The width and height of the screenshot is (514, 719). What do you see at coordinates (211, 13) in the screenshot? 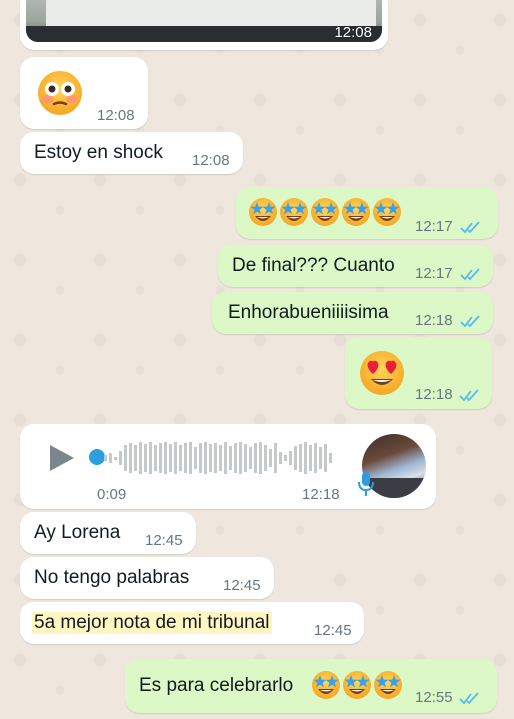
I see `image-screen-area` at bounding box center [211, 13].